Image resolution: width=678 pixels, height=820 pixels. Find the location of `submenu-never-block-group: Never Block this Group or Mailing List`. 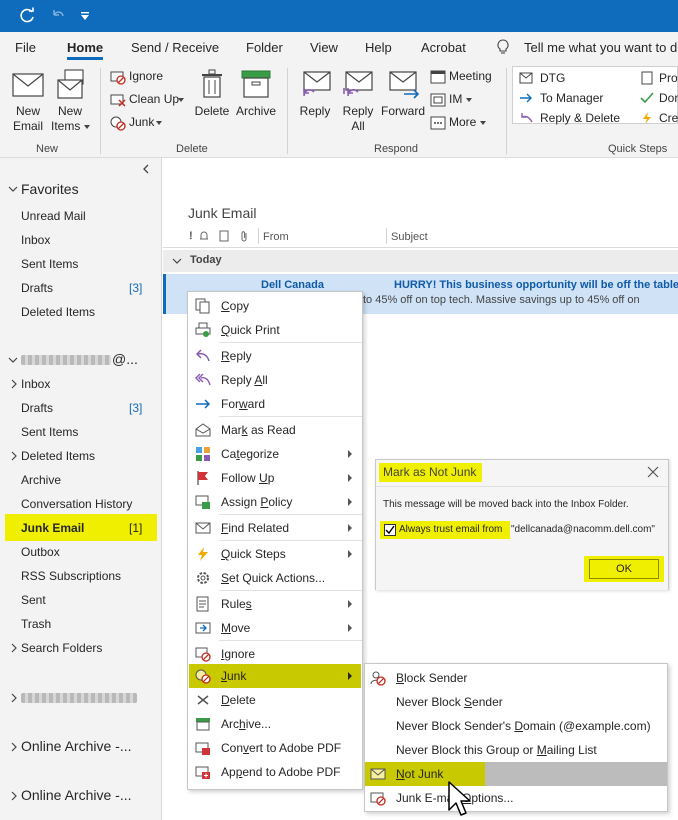

submenu-never-block-group: Never Block this Group or Mailing List is located at coordinates (516, 750).